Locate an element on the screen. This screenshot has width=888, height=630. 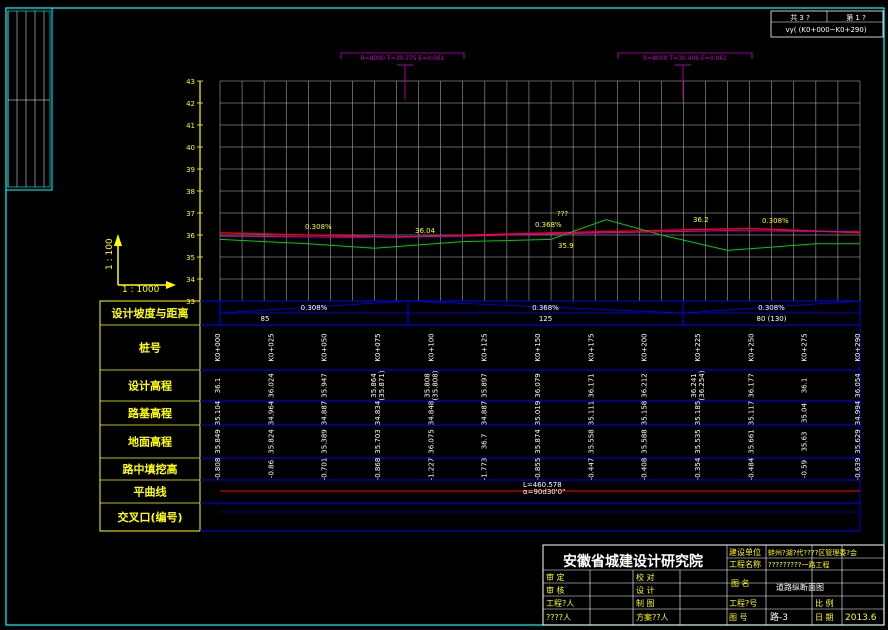
cut-fill-height: -0.868 is located at coordinates (378, 469).